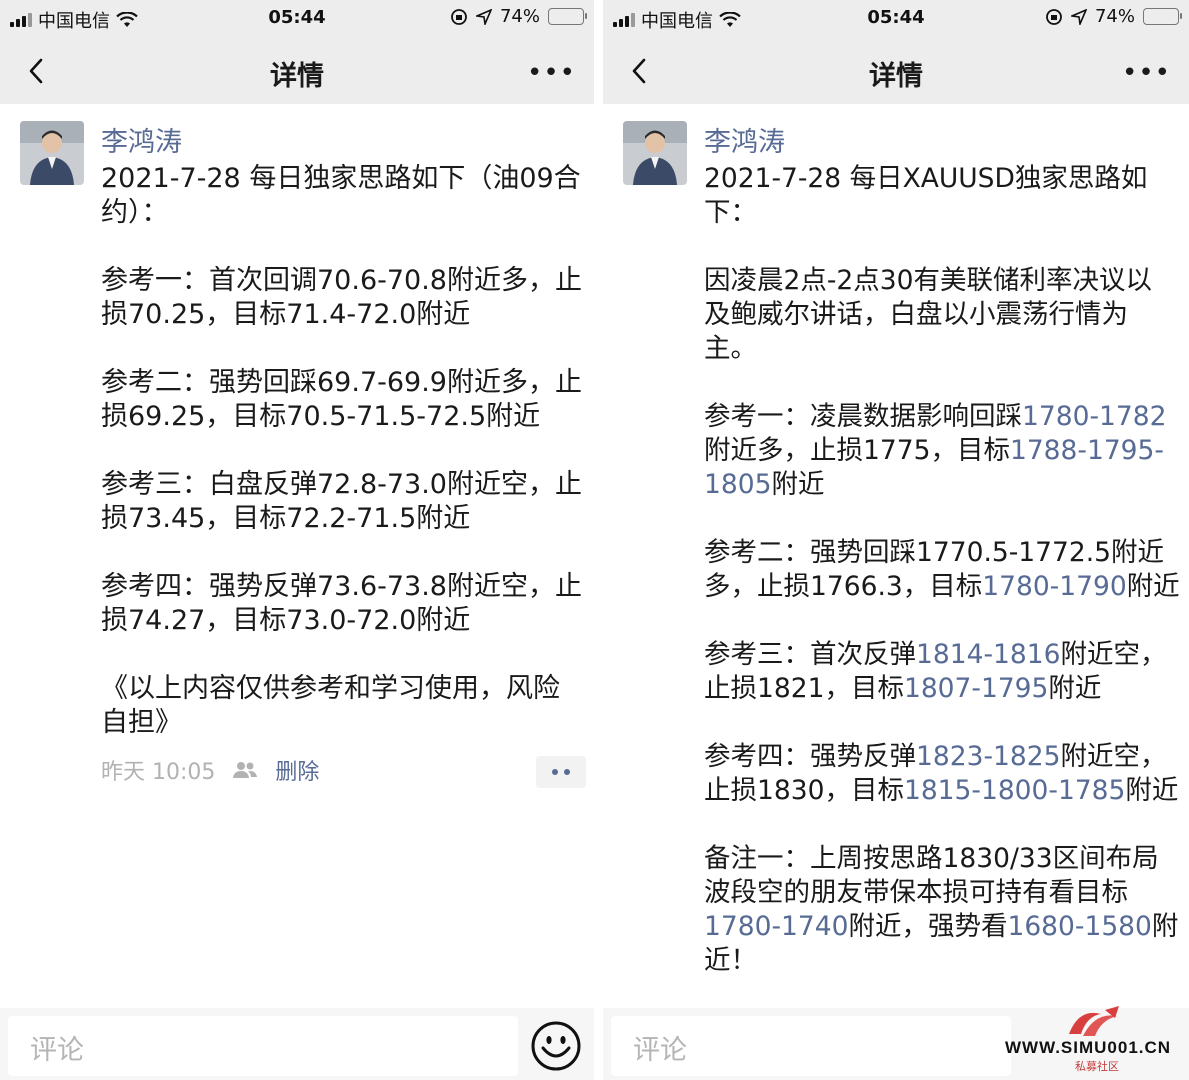 This screenshot has width=1189, height=1080. I want to click on post-line: 2021-7-28 每日独家思路如下（油09合, so click(341, 178).